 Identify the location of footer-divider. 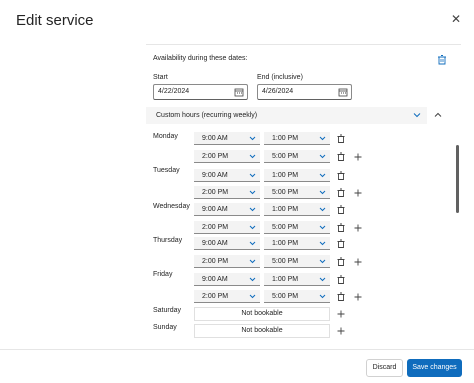
(237, 349).